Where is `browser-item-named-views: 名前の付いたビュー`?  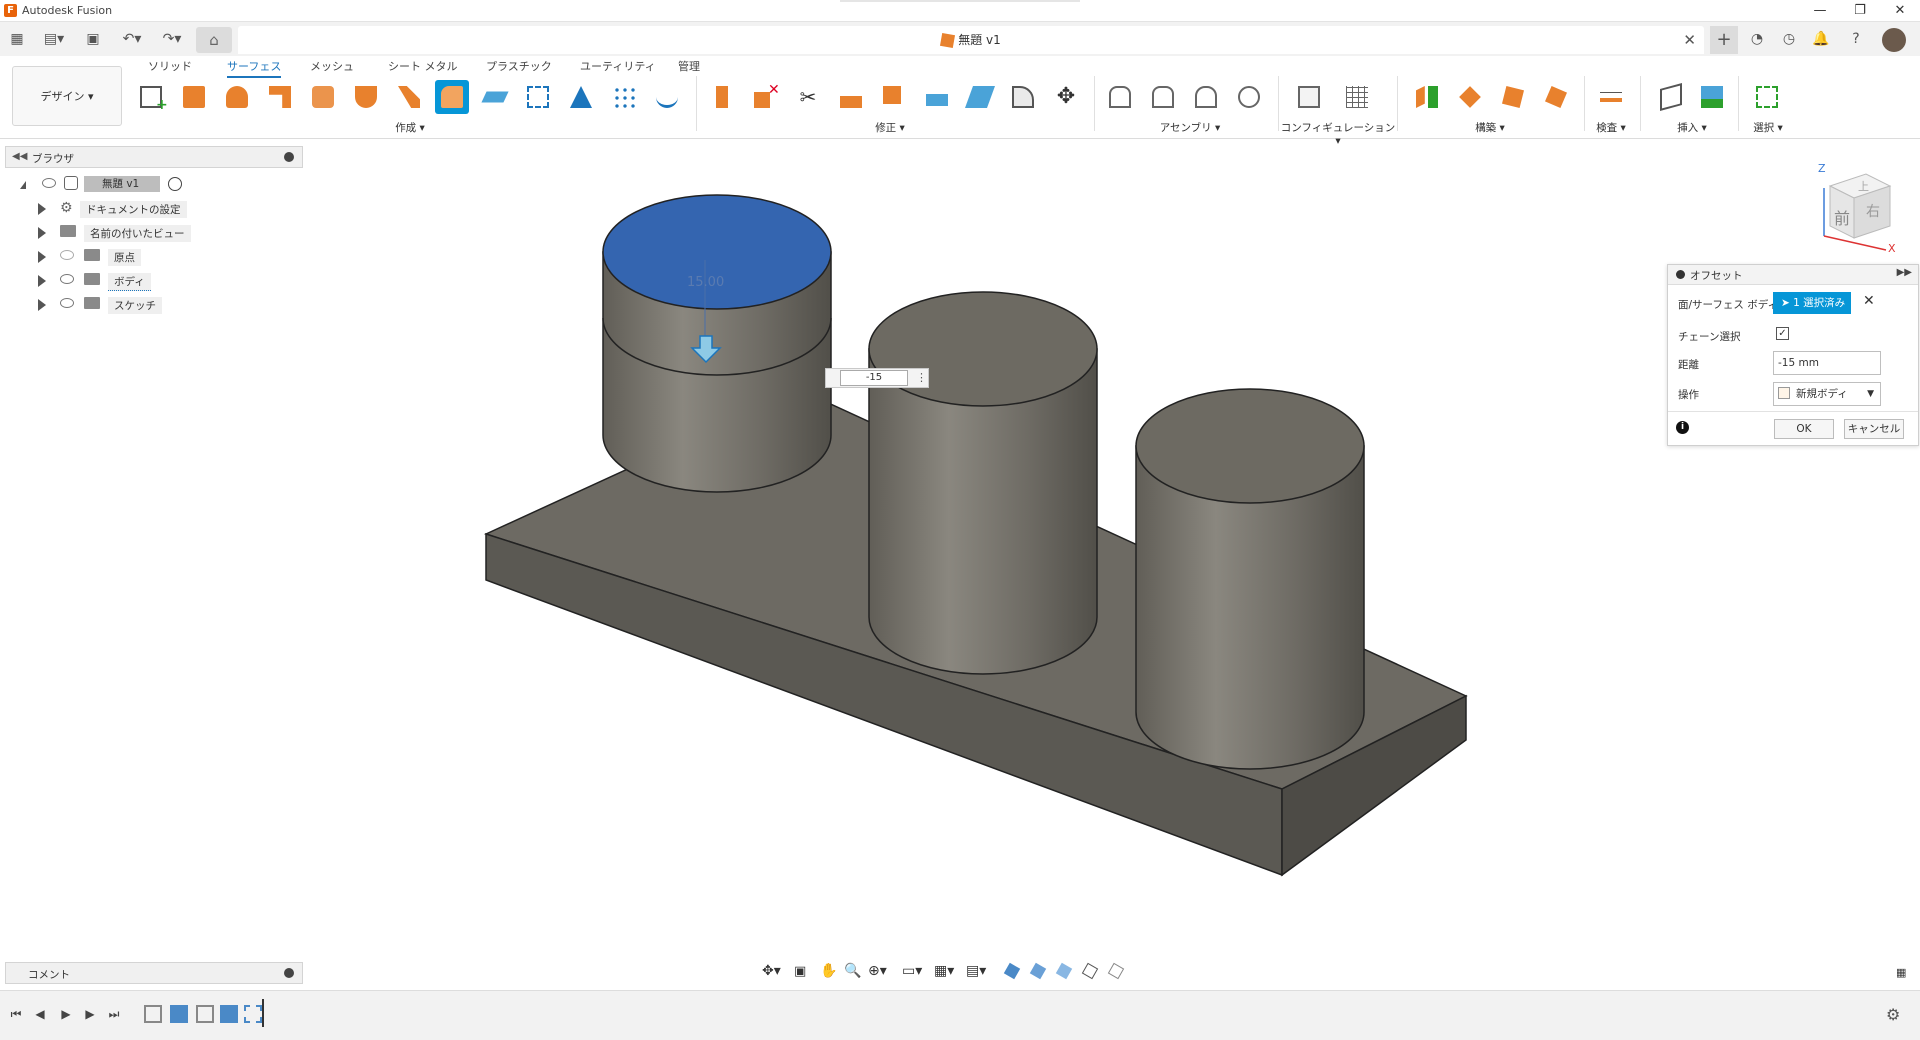 browser-item-named-views: 名前の付いたビュー is located at coordinates (150, 233).